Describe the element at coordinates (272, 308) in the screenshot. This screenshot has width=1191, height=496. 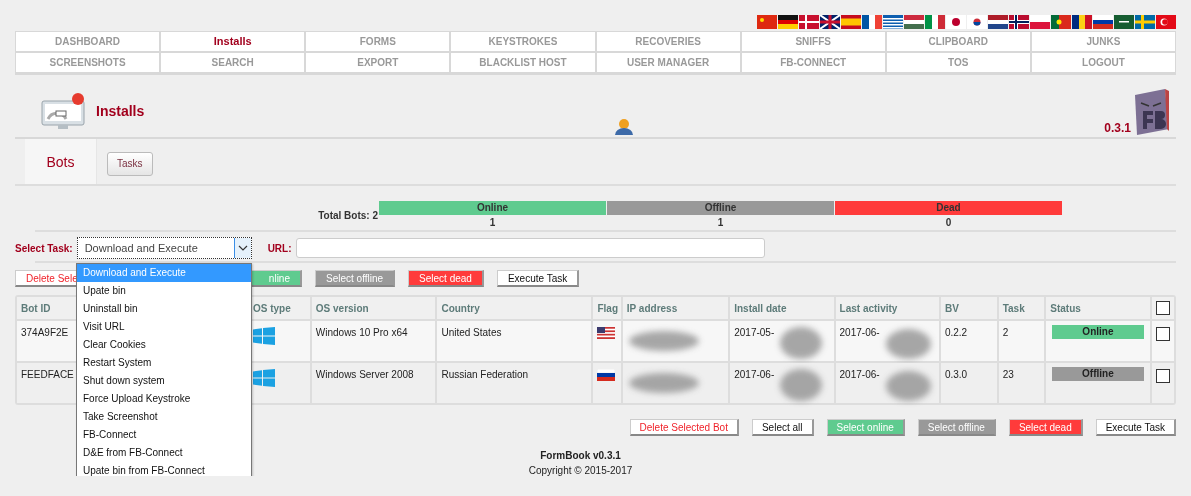
I see `column-header: OS type` at that location.